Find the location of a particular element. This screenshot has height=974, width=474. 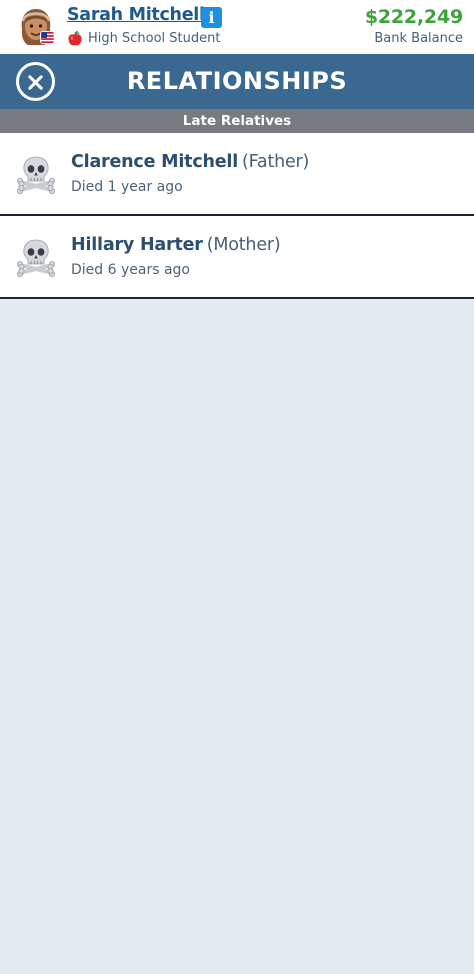

relative-status: Died 1 year ago is located at coordinates (127, 187).